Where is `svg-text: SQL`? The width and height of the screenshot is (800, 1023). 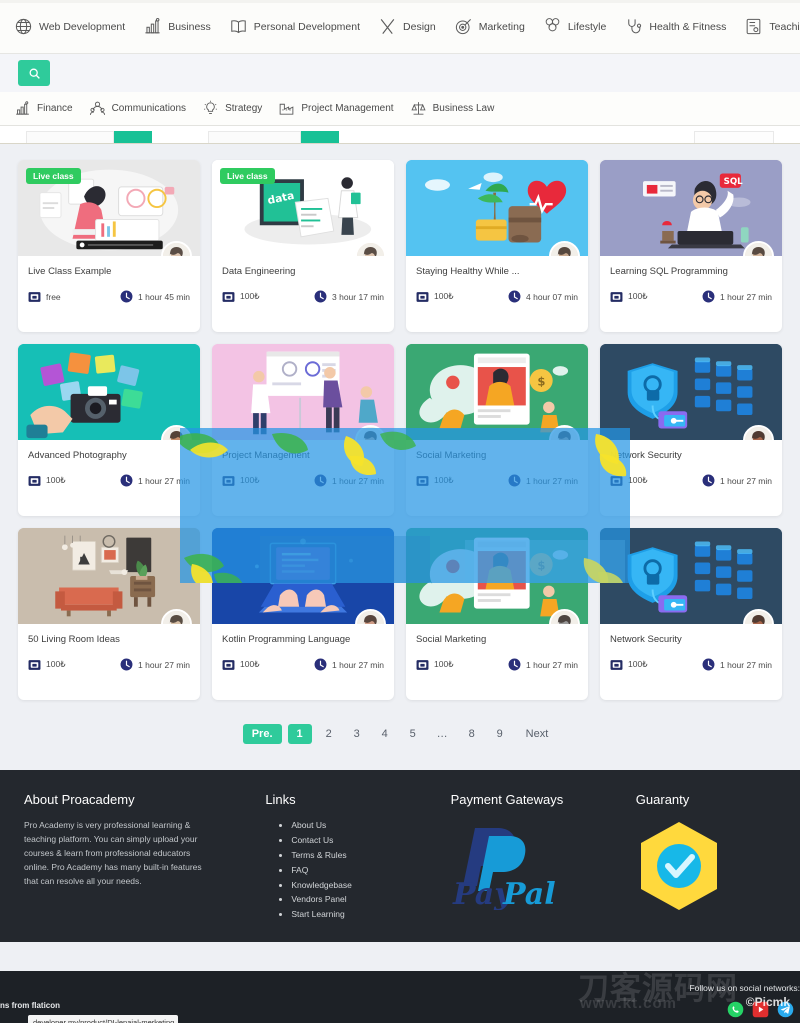 svg-text: SQL is located at coordinates (734, 182).